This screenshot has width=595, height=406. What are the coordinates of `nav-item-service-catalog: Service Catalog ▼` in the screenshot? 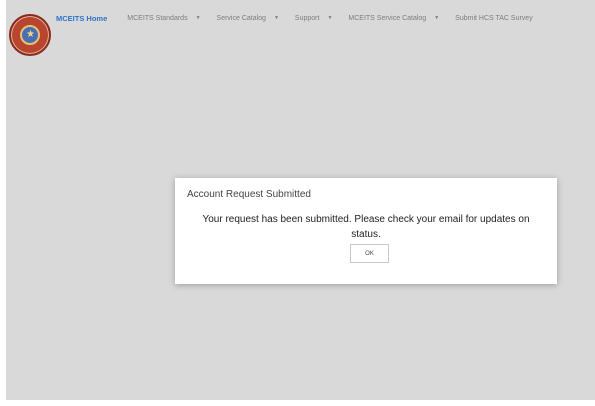 It's located at (248, 18).